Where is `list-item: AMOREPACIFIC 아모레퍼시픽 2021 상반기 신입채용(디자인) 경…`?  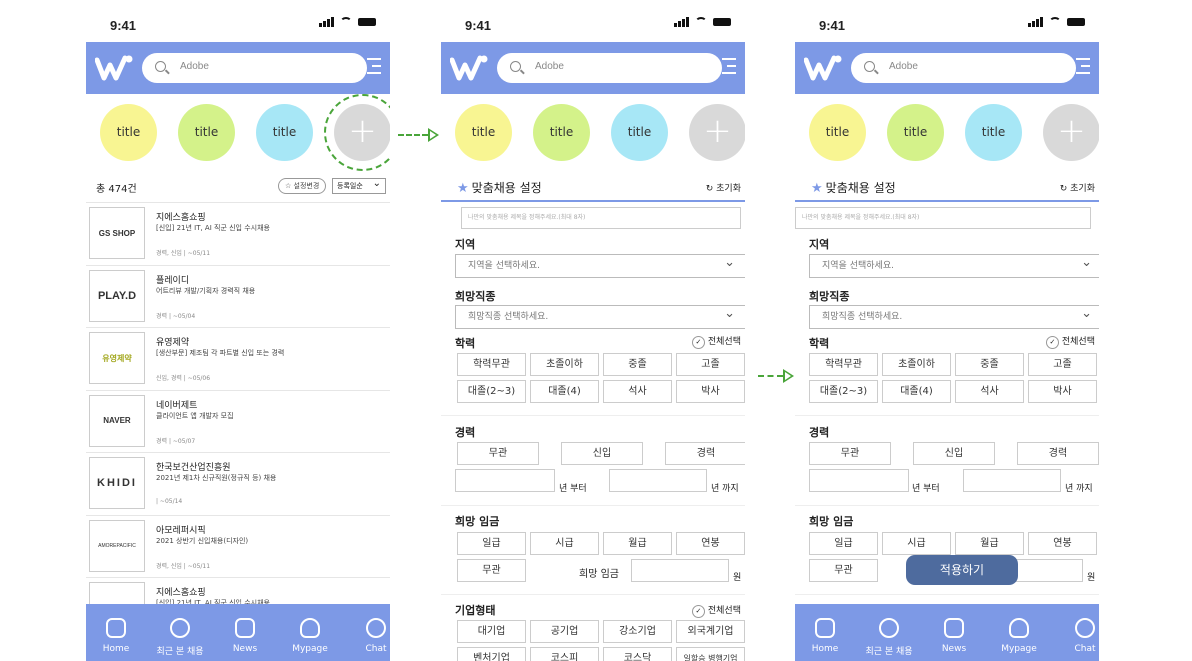
list-item: AMOREPACIFIC 아모레퍼시픽 2021 상반기 신입채용(디자인) 경… is located at coordinates (238, 546).